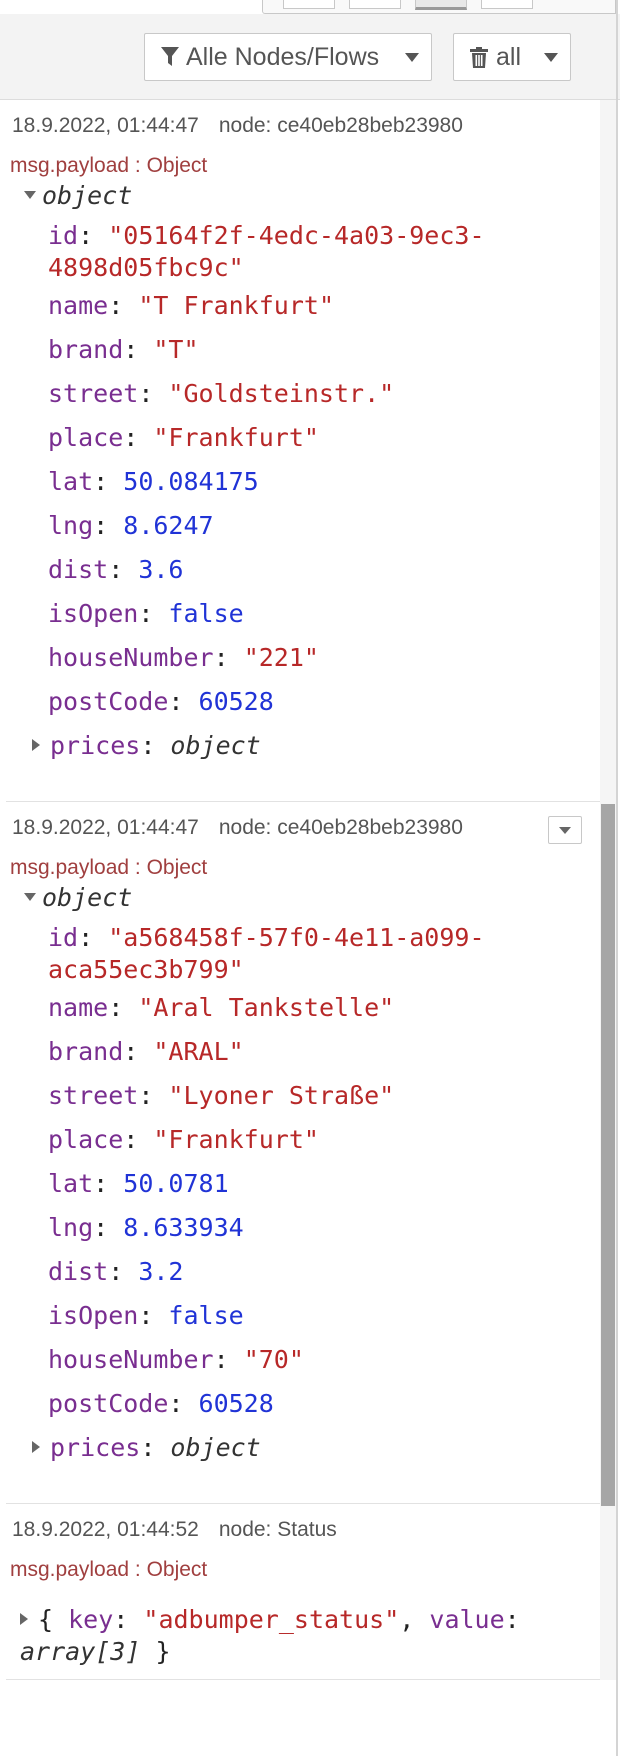  I want to click on tree-row-name: name: "Aral Tankstelle", so click(221, 1007).